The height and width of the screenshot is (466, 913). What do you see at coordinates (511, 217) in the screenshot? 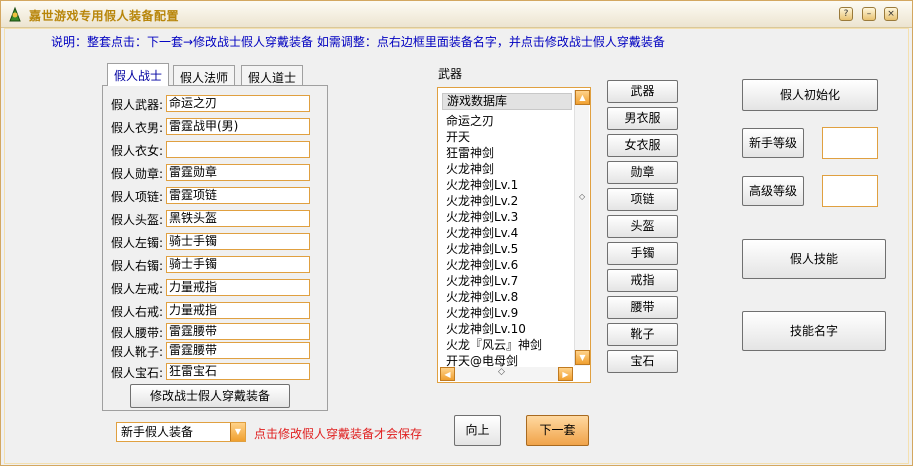
I see `list-item: 火龙神剑Lv.3` at bounding box center [511, 217].